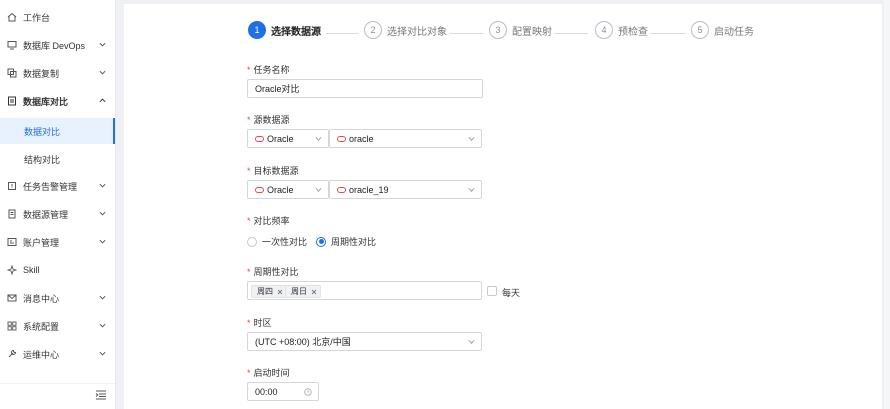 This screenshot has width=890, height=409. I want to click on start-time-label: * 启动时间, so click(268, 372).